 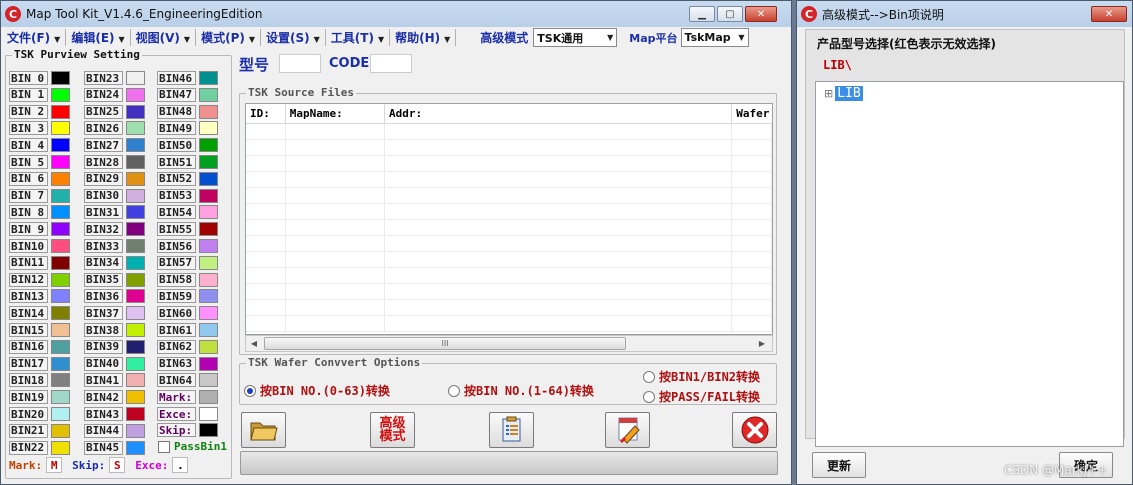 What do you see at coordinates (392, 430) in the screenshot?
I see `advanced-mode-button: 高级 模式` at bounding box center [392, 430].